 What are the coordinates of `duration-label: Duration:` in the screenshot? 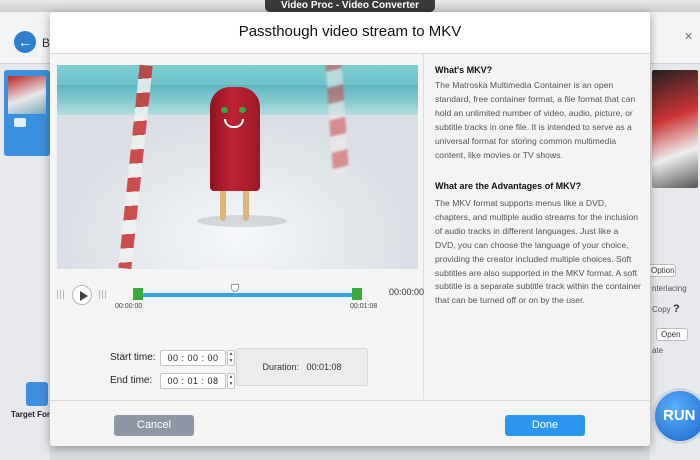 It's located at (280, 367).